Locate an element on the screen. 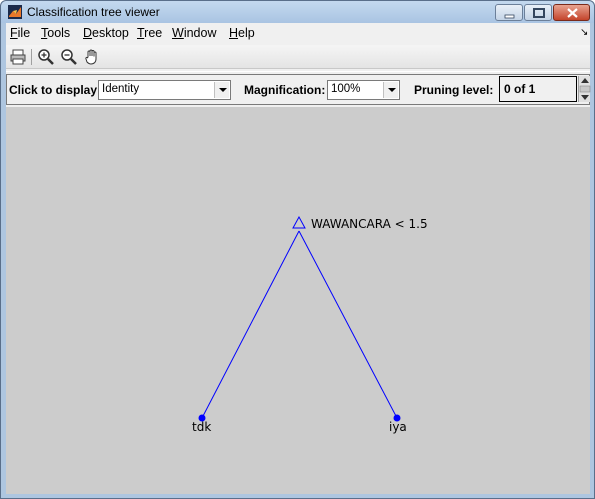  toolbar-separator is located at coordinates (31, 57).